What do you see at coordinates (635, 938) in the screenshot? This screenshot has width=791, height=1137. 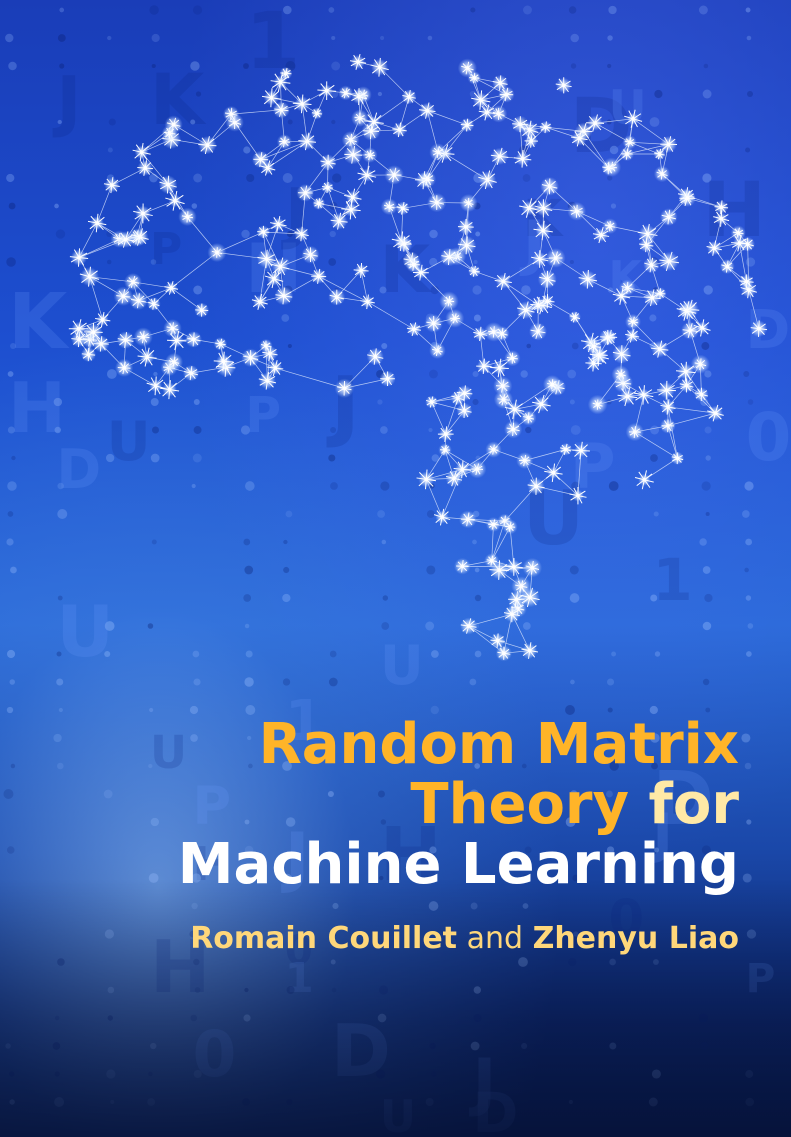 I see `author-second: Zhenyu Liao` at bounding box center [635, 938].